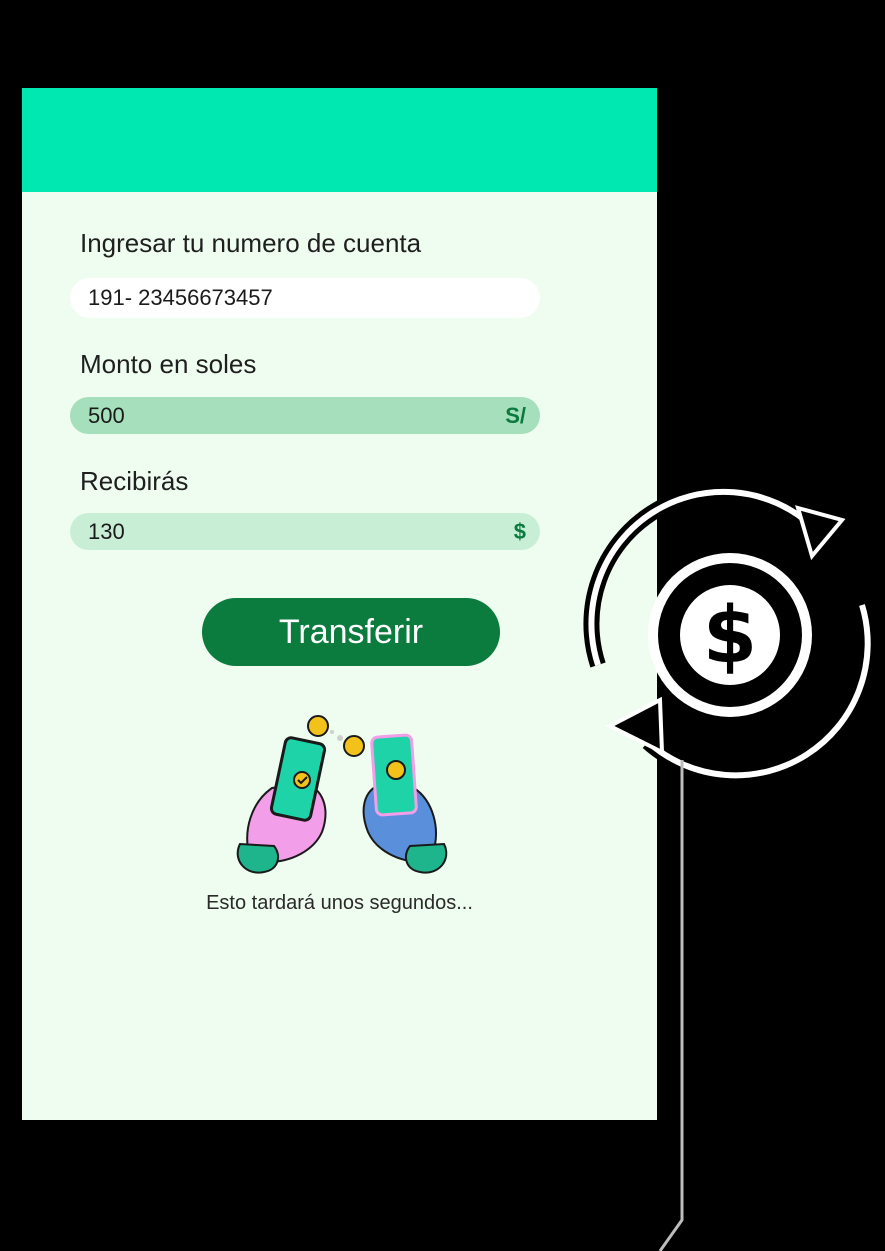 This screenshot has width=885, height=1251. I want to click on right-sleeve-icon, so click(426, 858).